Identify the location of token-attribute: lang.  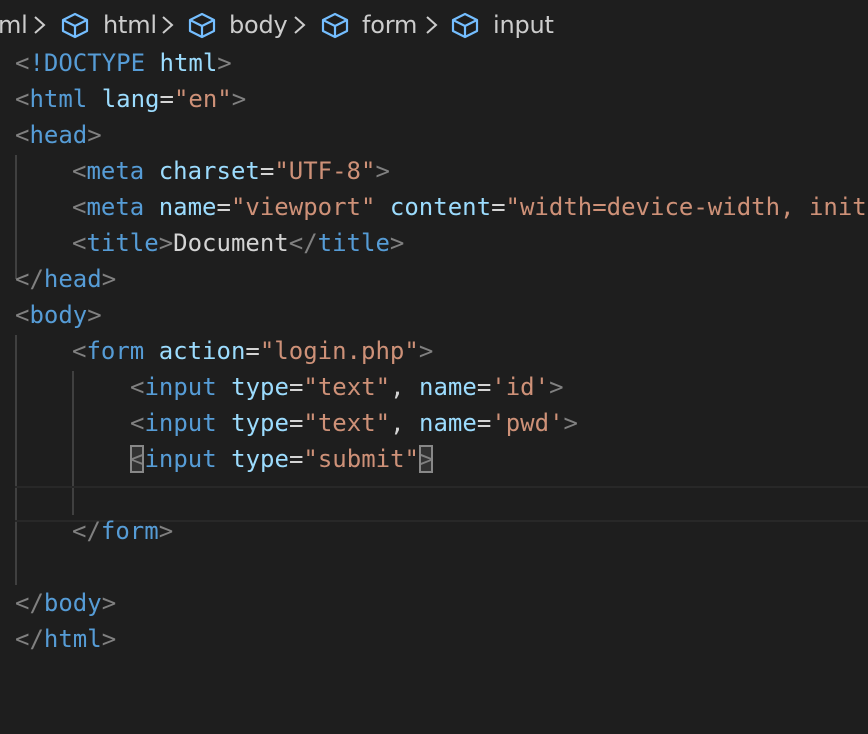
(130, 99).